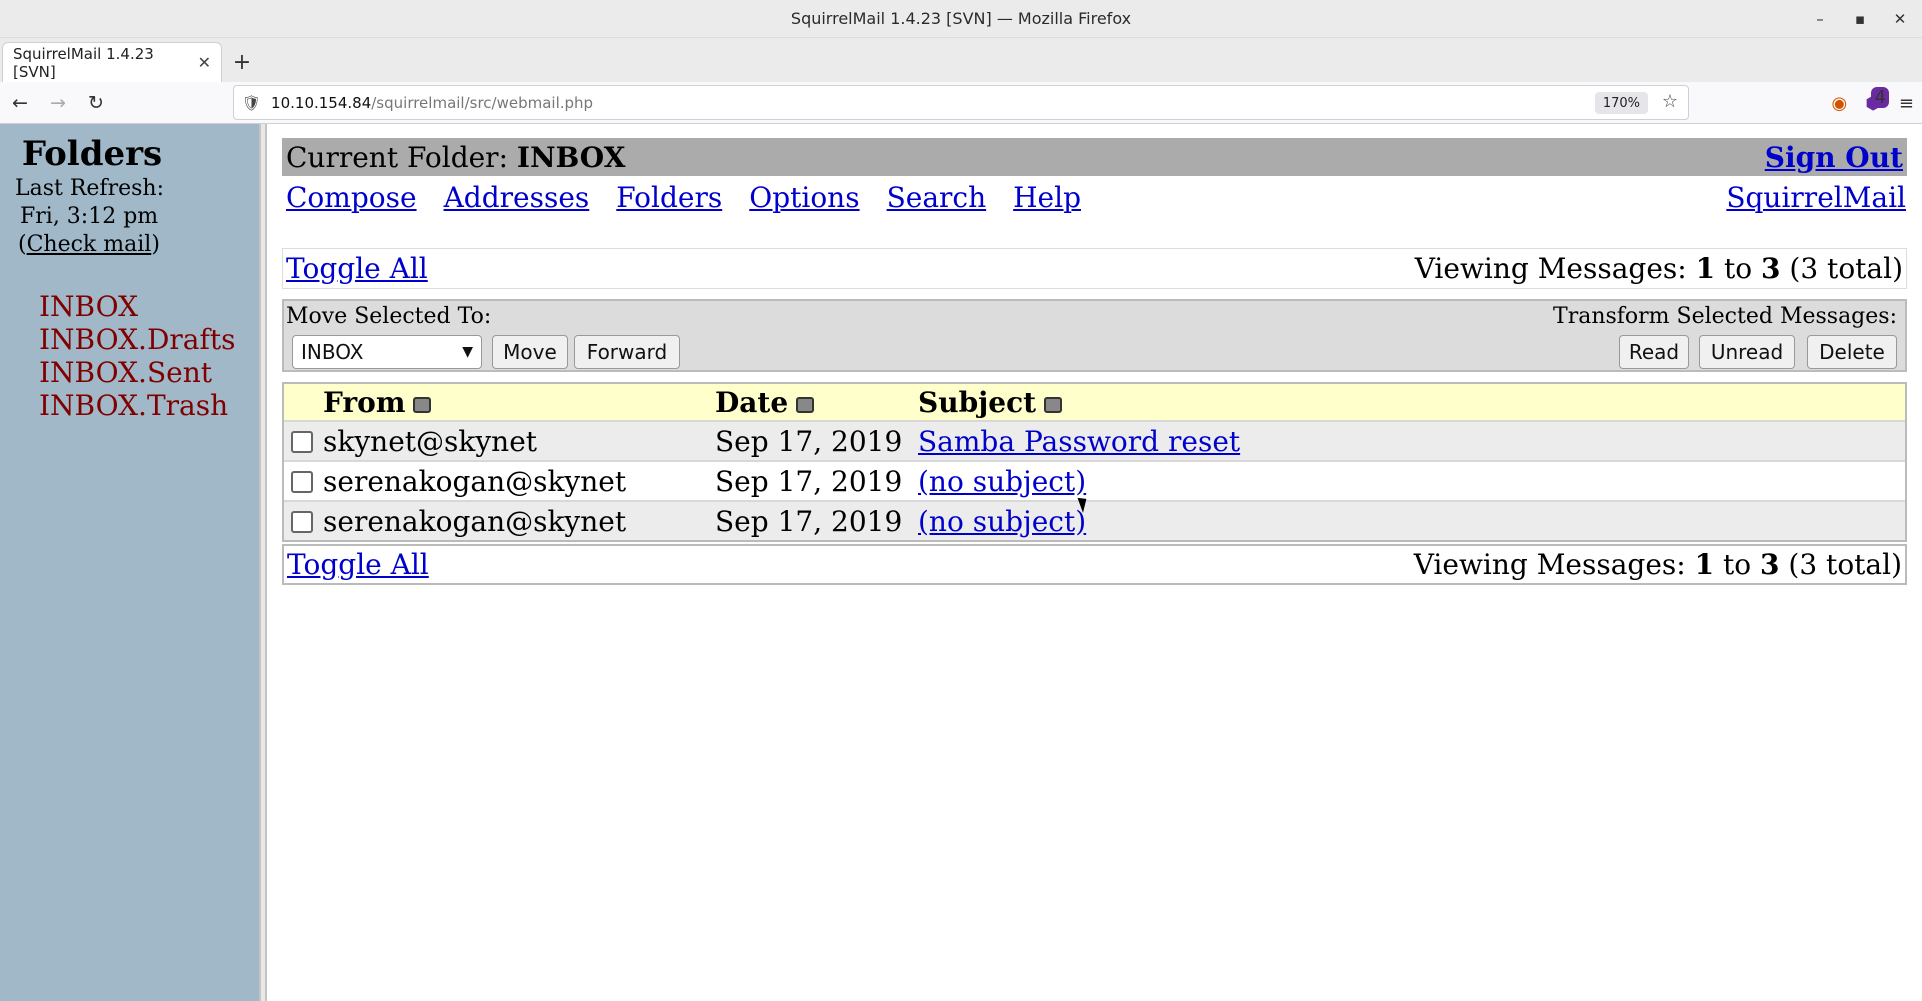 The height and width of the screenshot is (1001, 1922). I want to click on check-mail-link: Check mail, so click(89, 244).